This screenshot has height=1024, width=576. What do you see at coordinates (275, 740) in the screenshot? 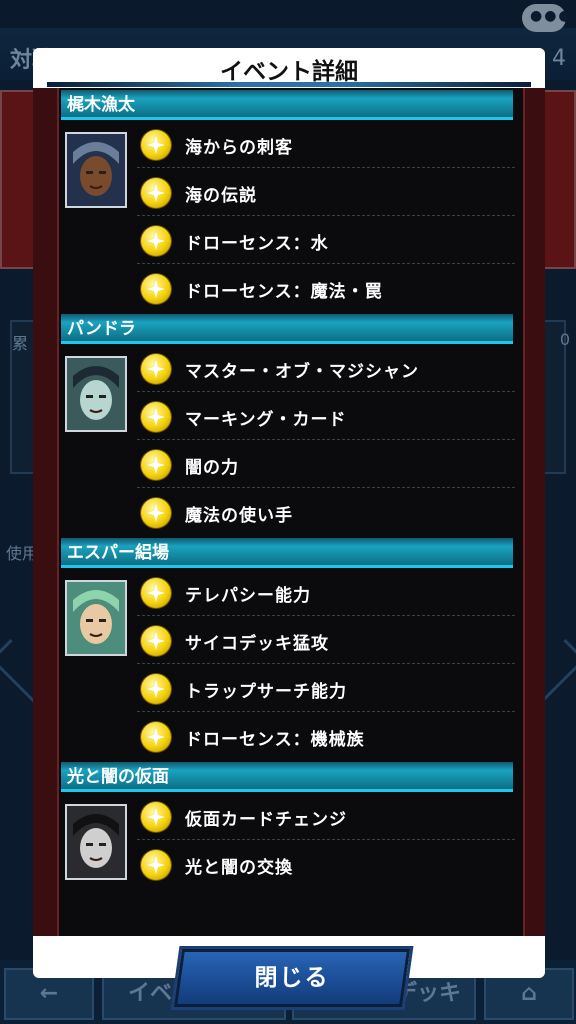
I see `skill-name: ドローセンス：機械族` at bounding box center [275, 740].